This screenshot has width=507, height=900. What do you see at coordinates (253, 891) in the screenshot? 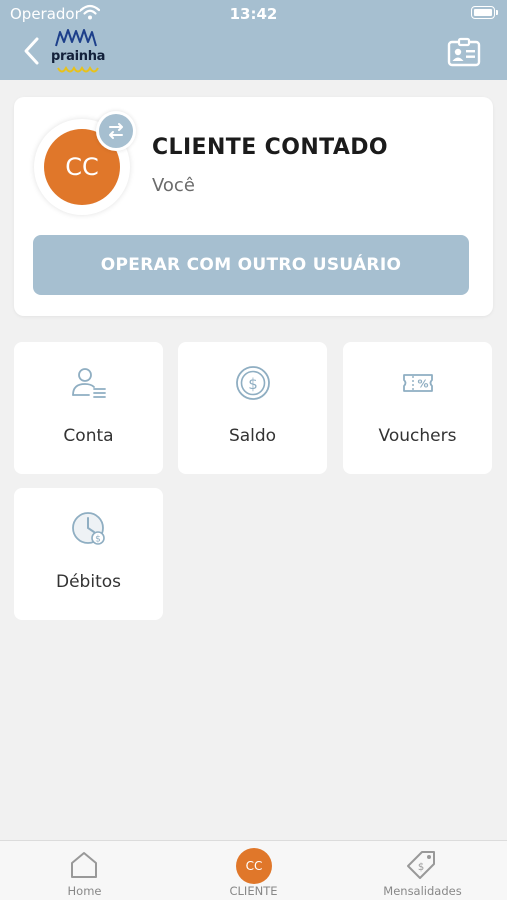
I see `tab-label: CLIENTE` at bounding box center [253, 891].